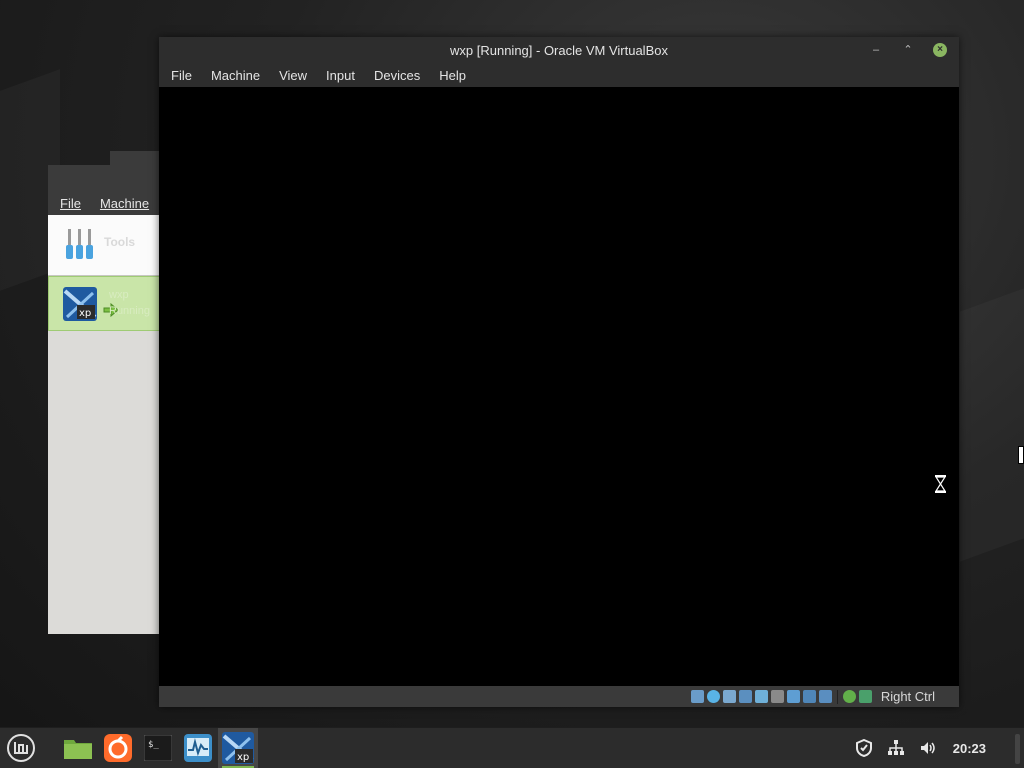 This screenshot has height=768, width=1024. What do you see at coordinates (235, 75) in the screenshot?
I see `menu-machine: Machine` at bounding box center [235, 75].